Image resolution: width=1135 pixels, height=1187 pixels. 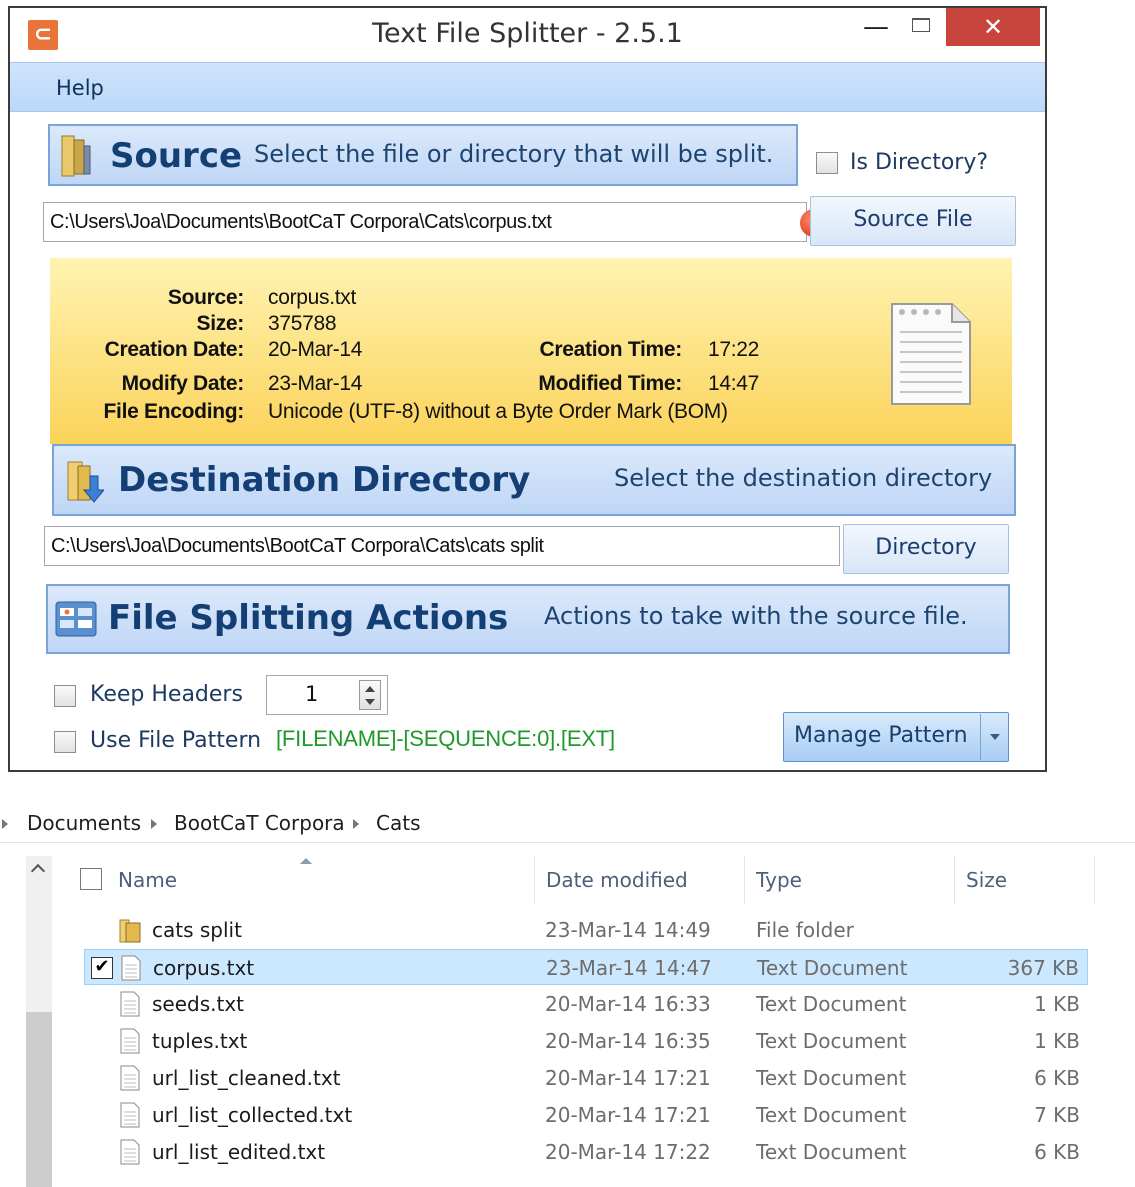 I want to click on chevron-down-icon, so click(x=995, y=737).